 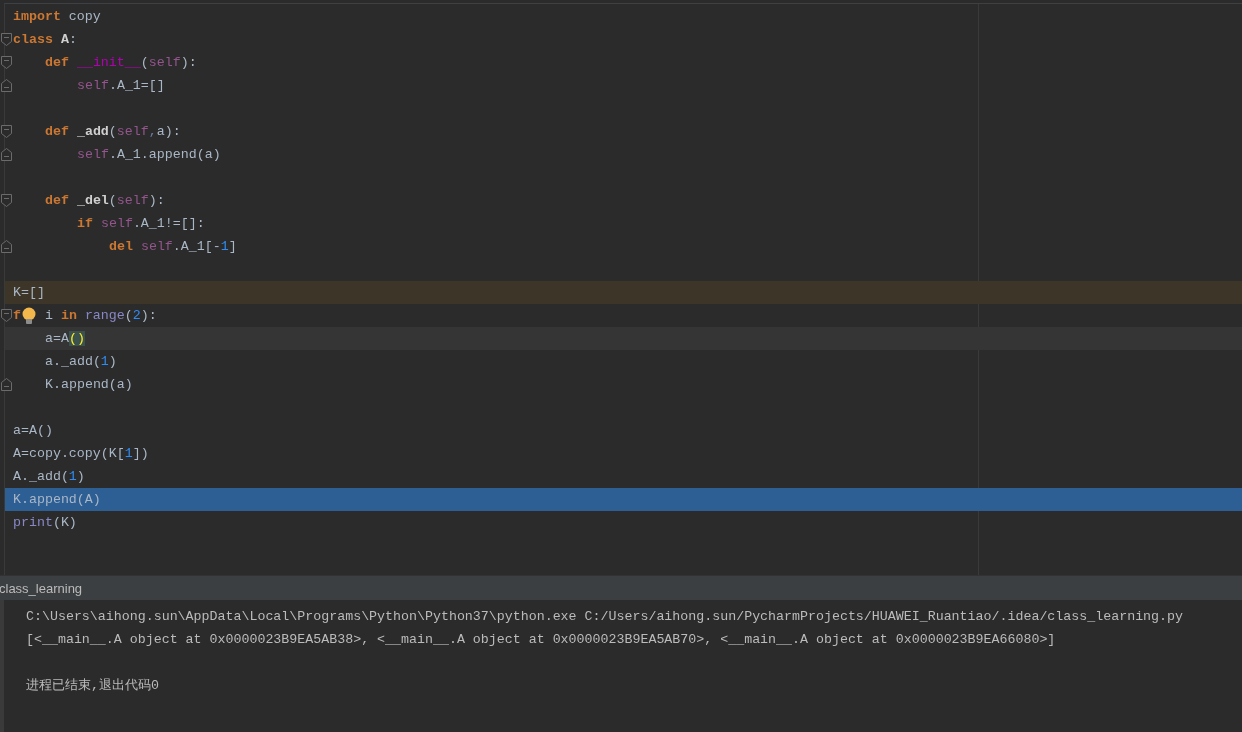 I want to click on code-text: import copy, so click(x=57, y=16).